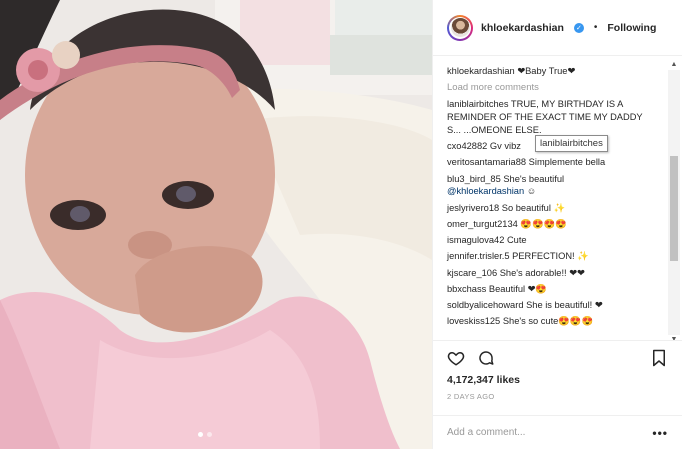 The width and height of the screenshot is (682, 449). I want to click on caption-text: ❤Baby True❤, so click(546, 71).